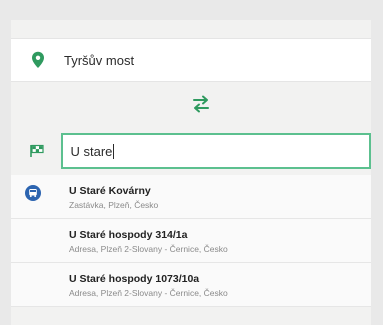 The height and width of the screenshot is (325, 383). What do you see at coordinates (191, 197) in the screenshot?
I see `suggestion-item: U Staré Kovárny Zastávka, Plzeň, Česko` at bounding box center [191, 197].